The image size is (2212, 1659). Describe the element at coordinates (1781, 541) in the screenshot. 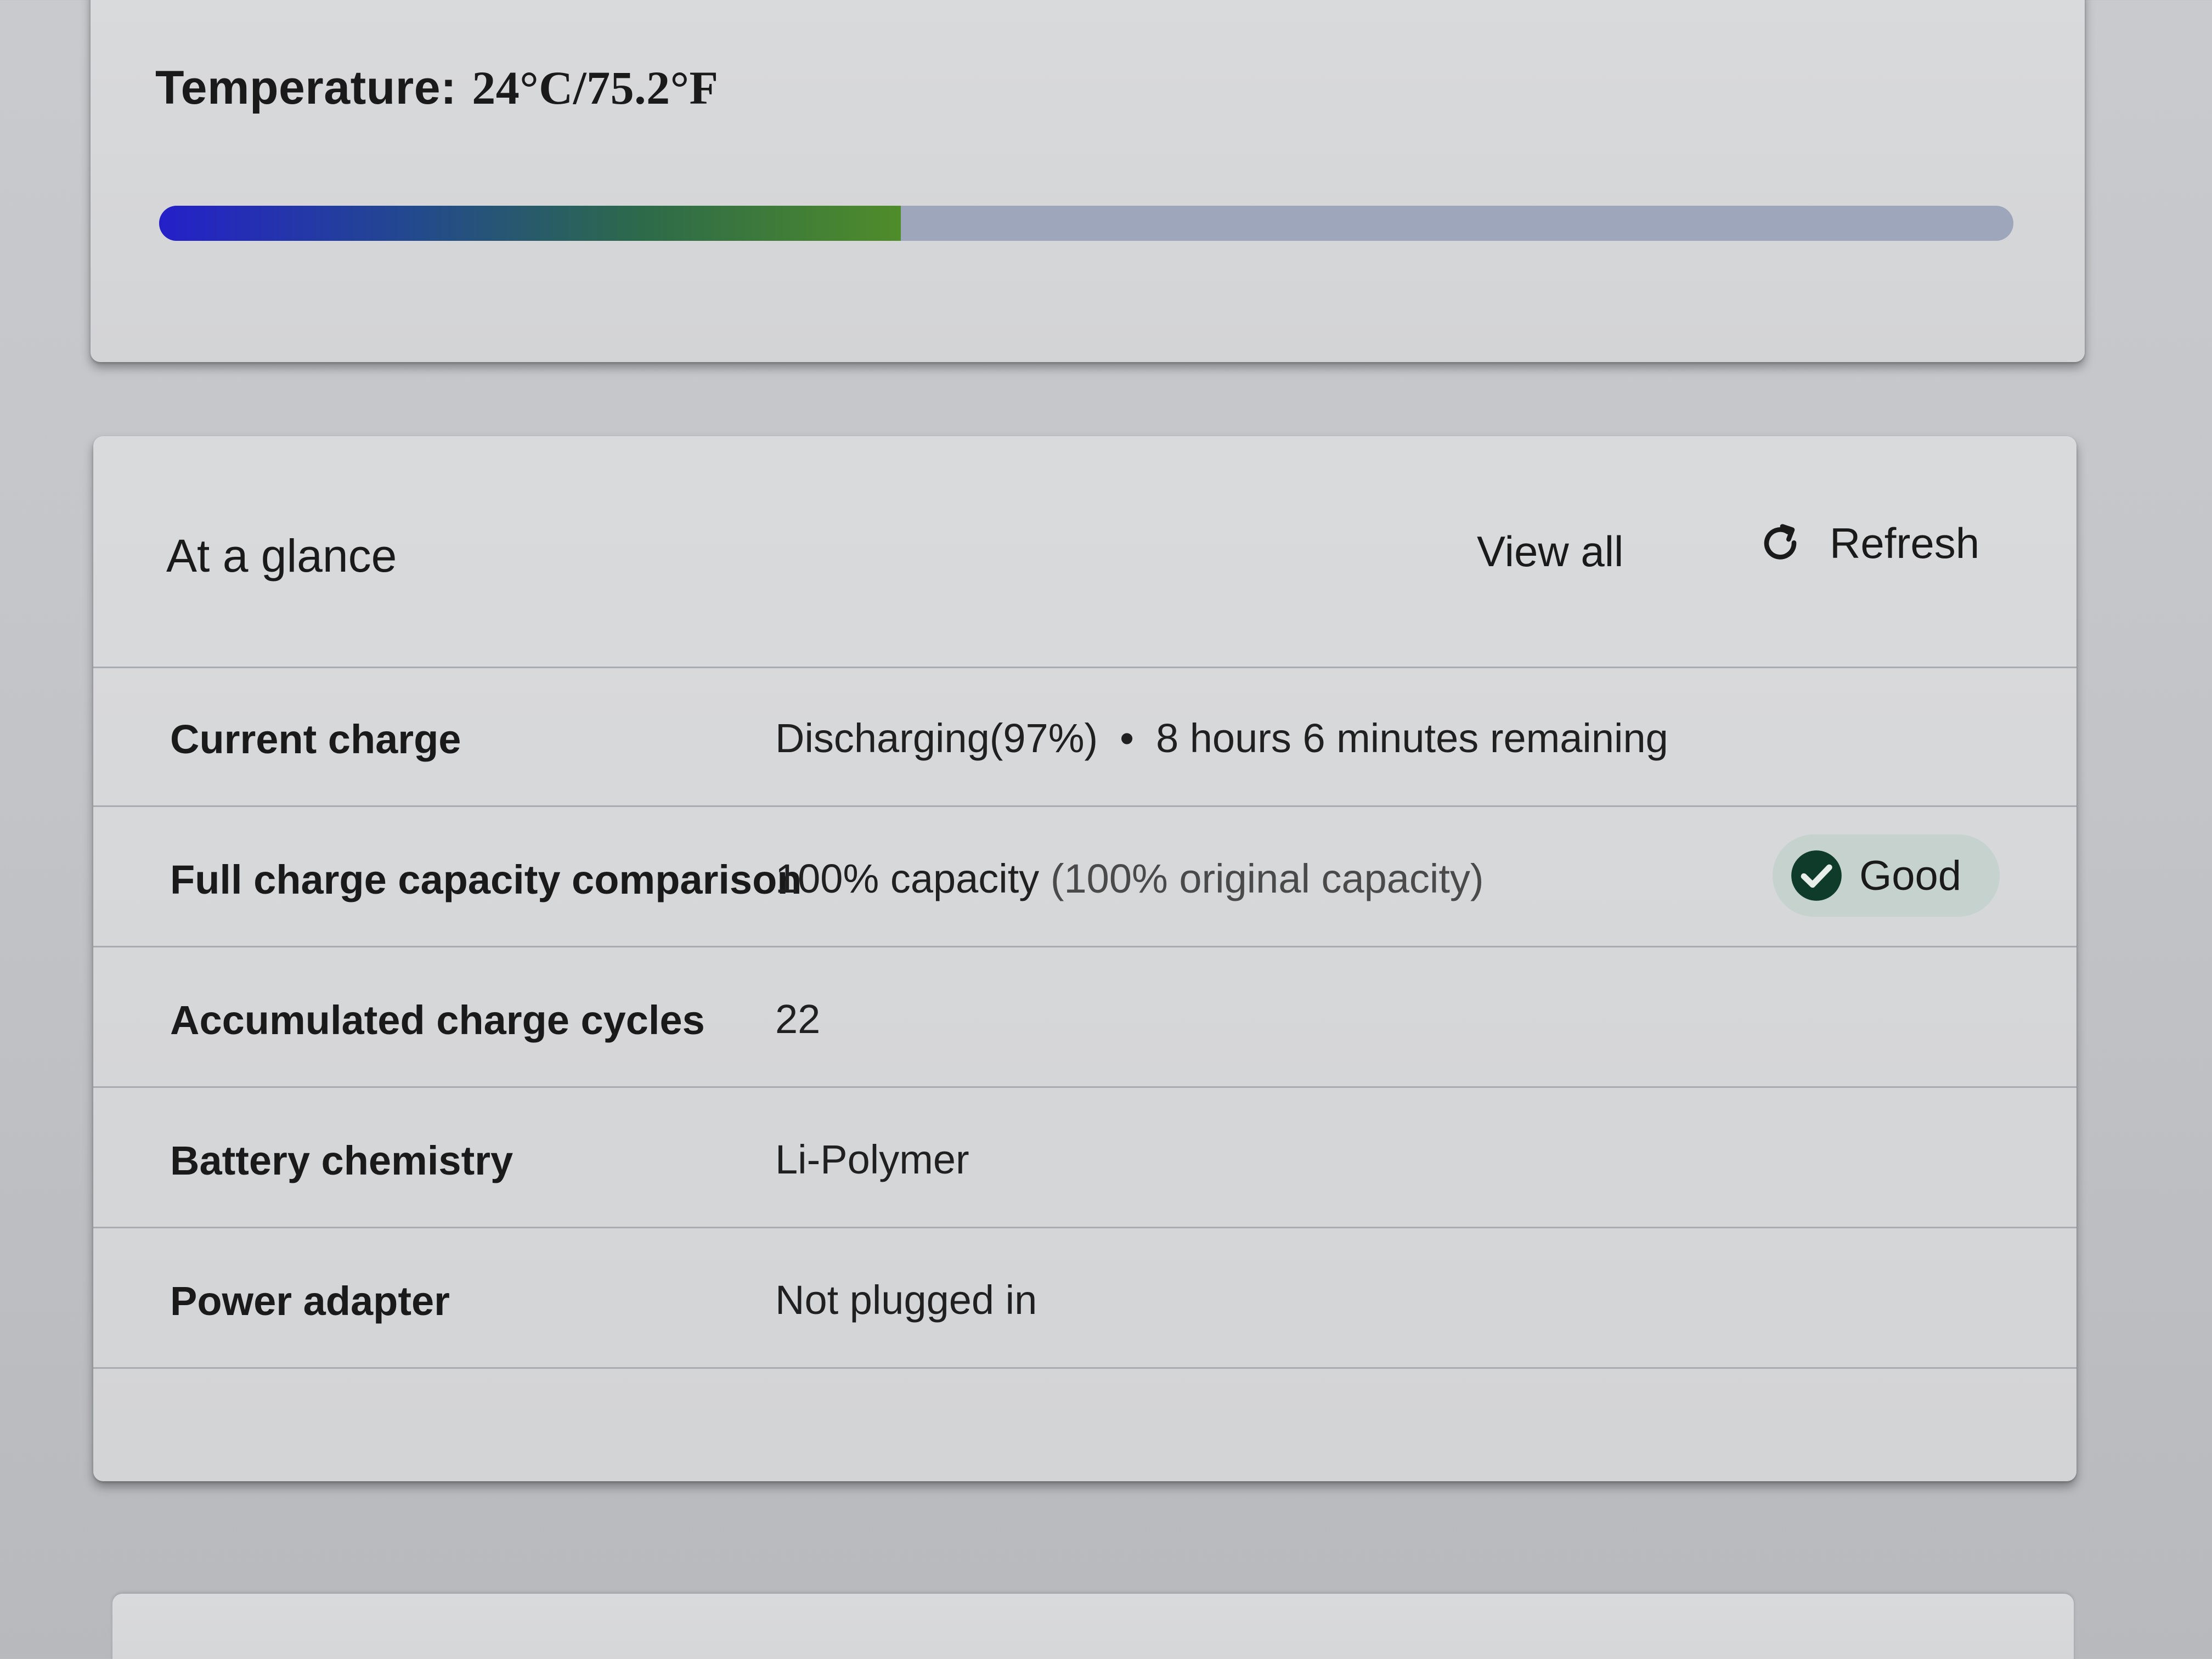

I see `refresh-icon` at that location.